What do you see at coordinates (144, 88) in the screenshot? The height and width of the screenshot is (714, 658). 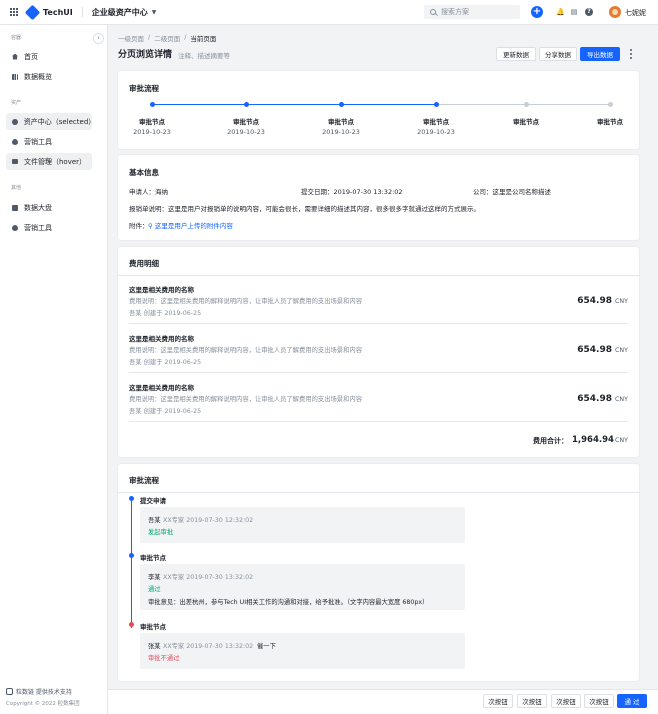 I see `card-title: 审批流程` at bounding box center [144, 88].